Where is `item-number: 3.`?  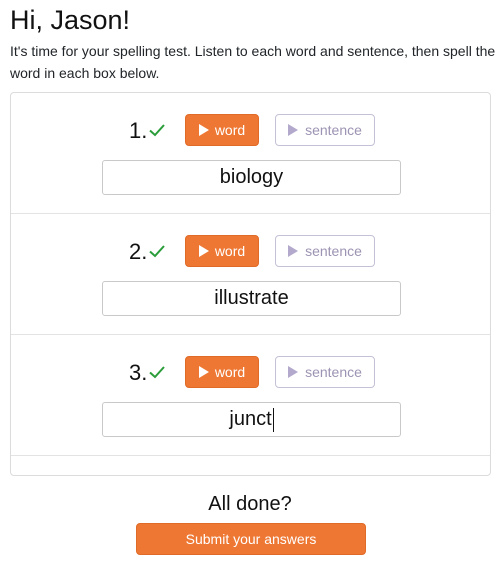 item-number: 3. is located at coordinates (138, 372).